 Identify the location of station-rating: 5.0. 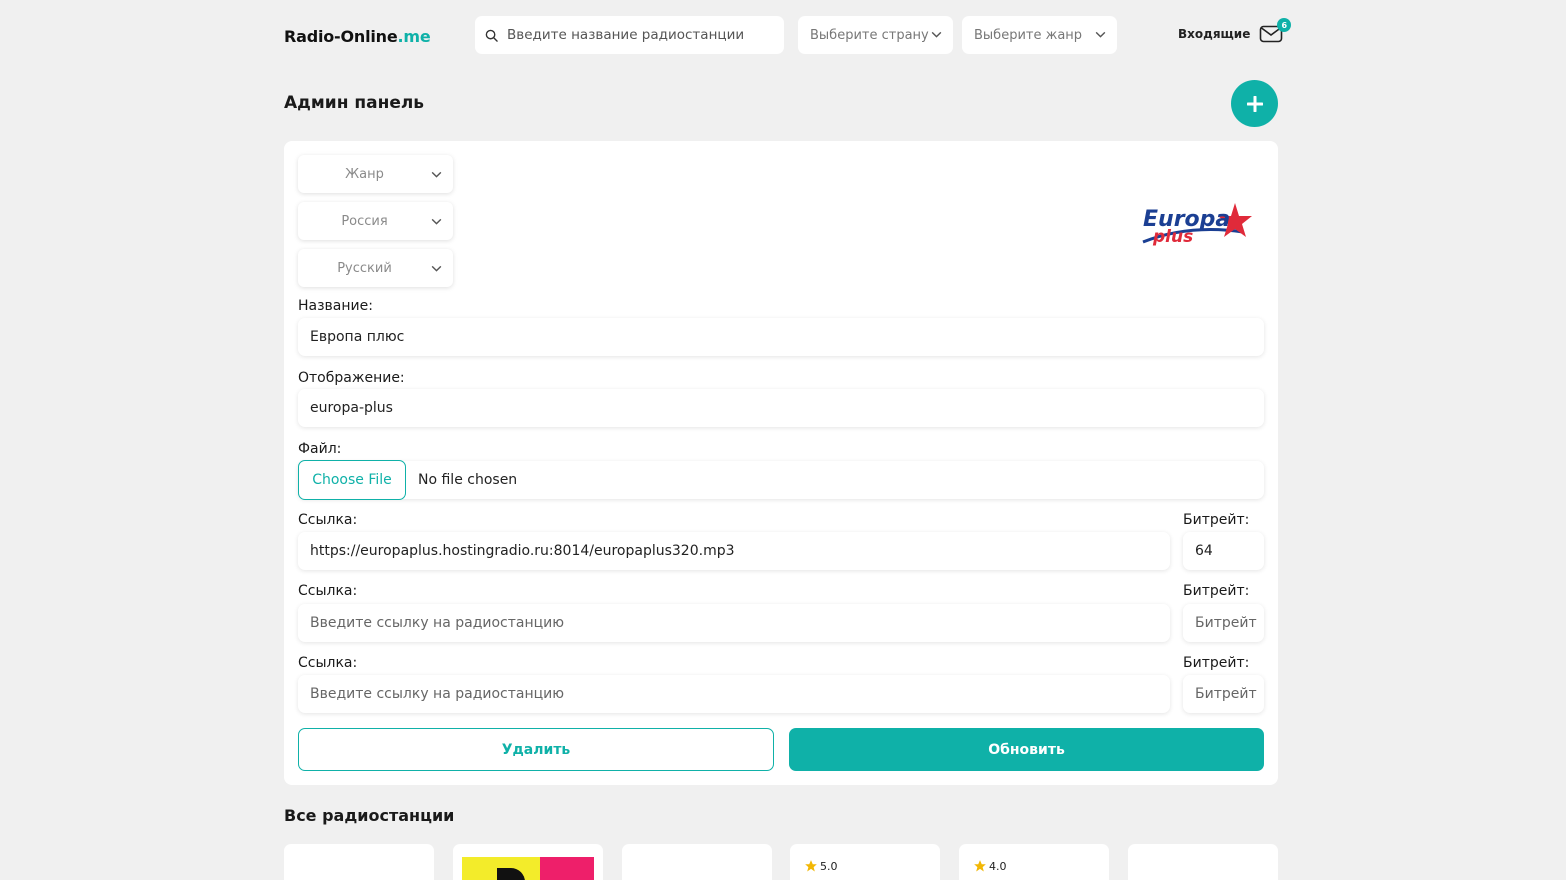
(821, 866).